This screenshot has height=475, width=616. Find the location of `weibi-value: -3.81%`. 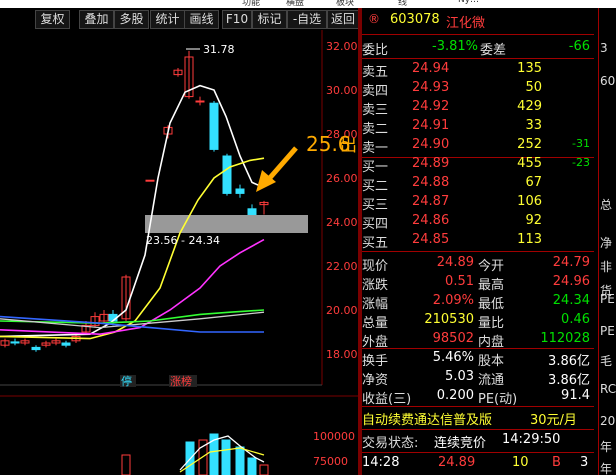

weibi-value: -3.81% is located at coordinates (455, 46).